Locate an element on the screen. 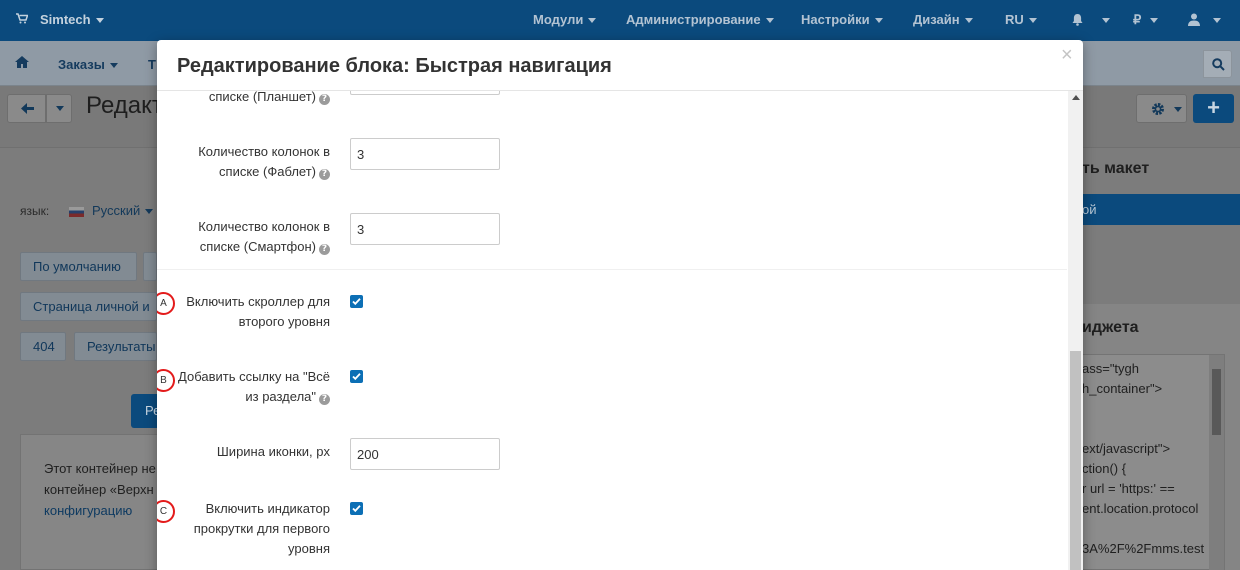 This screenshot has width=1240, height=570. modal-scrollbar is located at coordinates (1075, 330).